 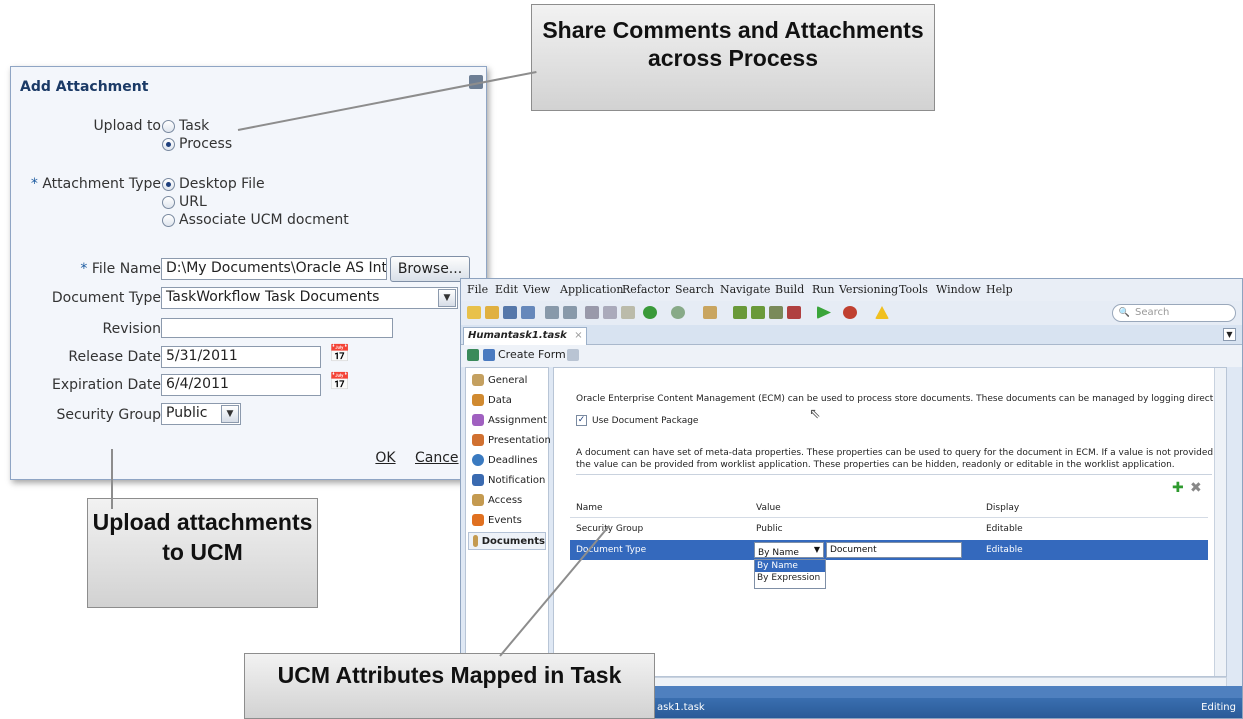 I want to click on delete-icon: ✖, so click(x=1196, y=488).